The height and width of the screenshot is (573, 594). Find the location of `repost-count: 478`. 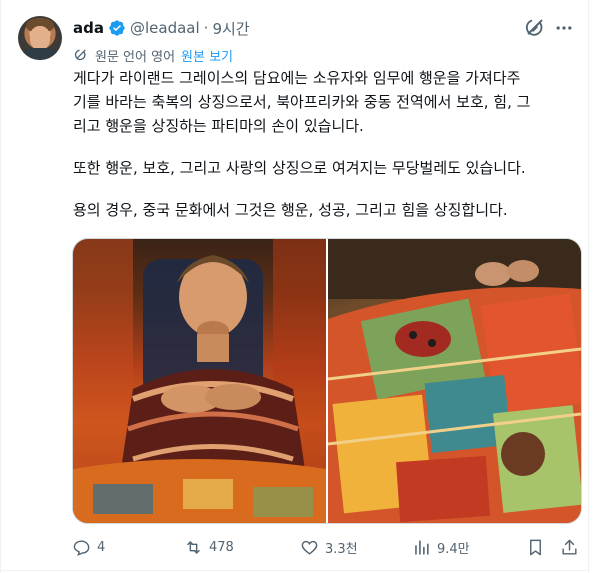

repost-count: 478 is located at coordinates (221, 547).